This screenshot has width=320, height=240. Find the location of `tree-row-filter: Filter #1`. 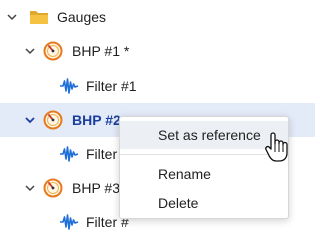

tree-row-filter: Filter #1 is located at coordinates (157, 86).